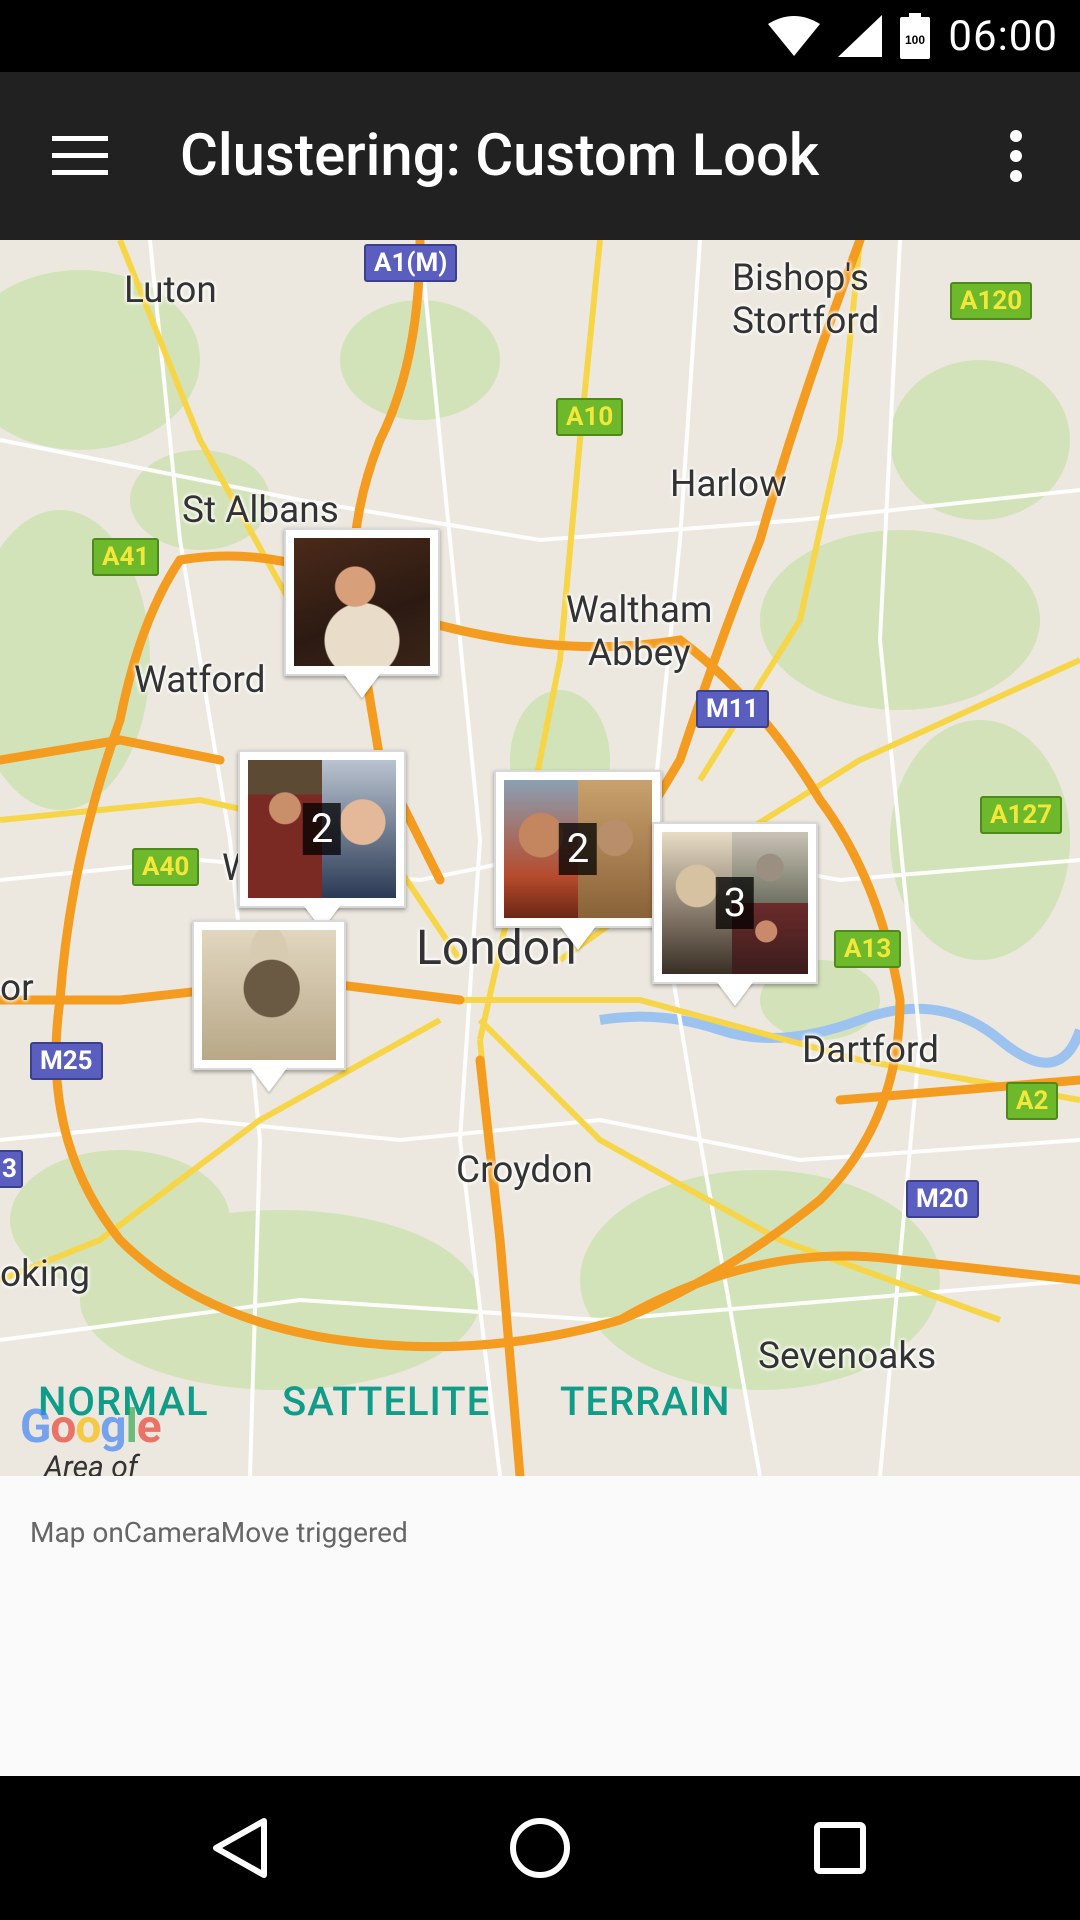 This screenshot has width=1080, height=1920. What do you see at coordinates (386, 1401) in the screenshot?
I see `map-type-satellite-button: SATTELITE` at bounding box center [386, 1401].